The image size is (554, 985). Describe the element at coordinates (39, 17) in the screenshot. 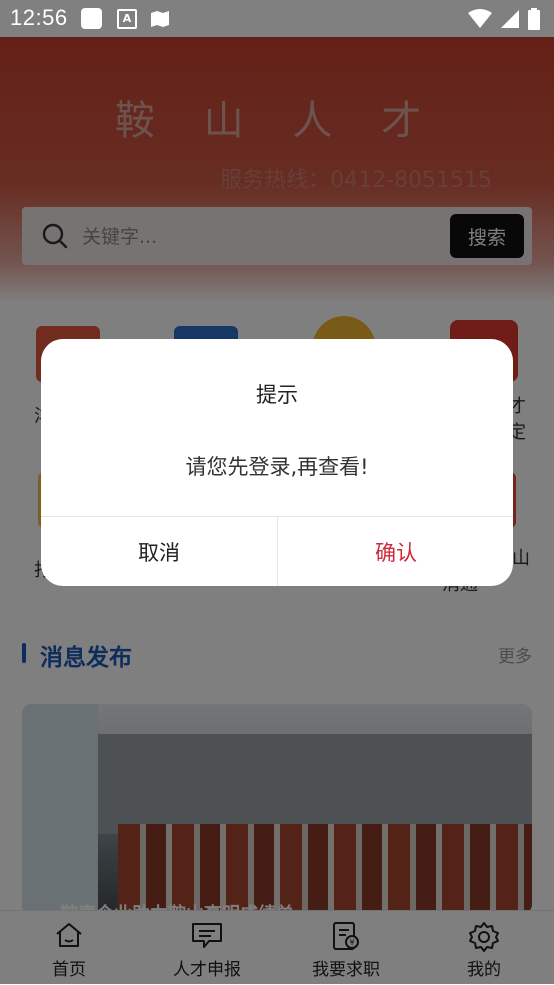

I see `status-time: 12:56` at that location.